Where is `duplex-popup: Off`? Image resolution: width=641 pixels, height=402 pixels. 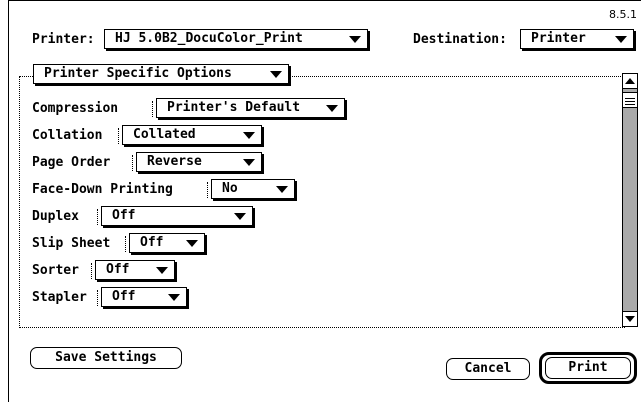
duplex-popup: Off is located at coordinates (177, 216).